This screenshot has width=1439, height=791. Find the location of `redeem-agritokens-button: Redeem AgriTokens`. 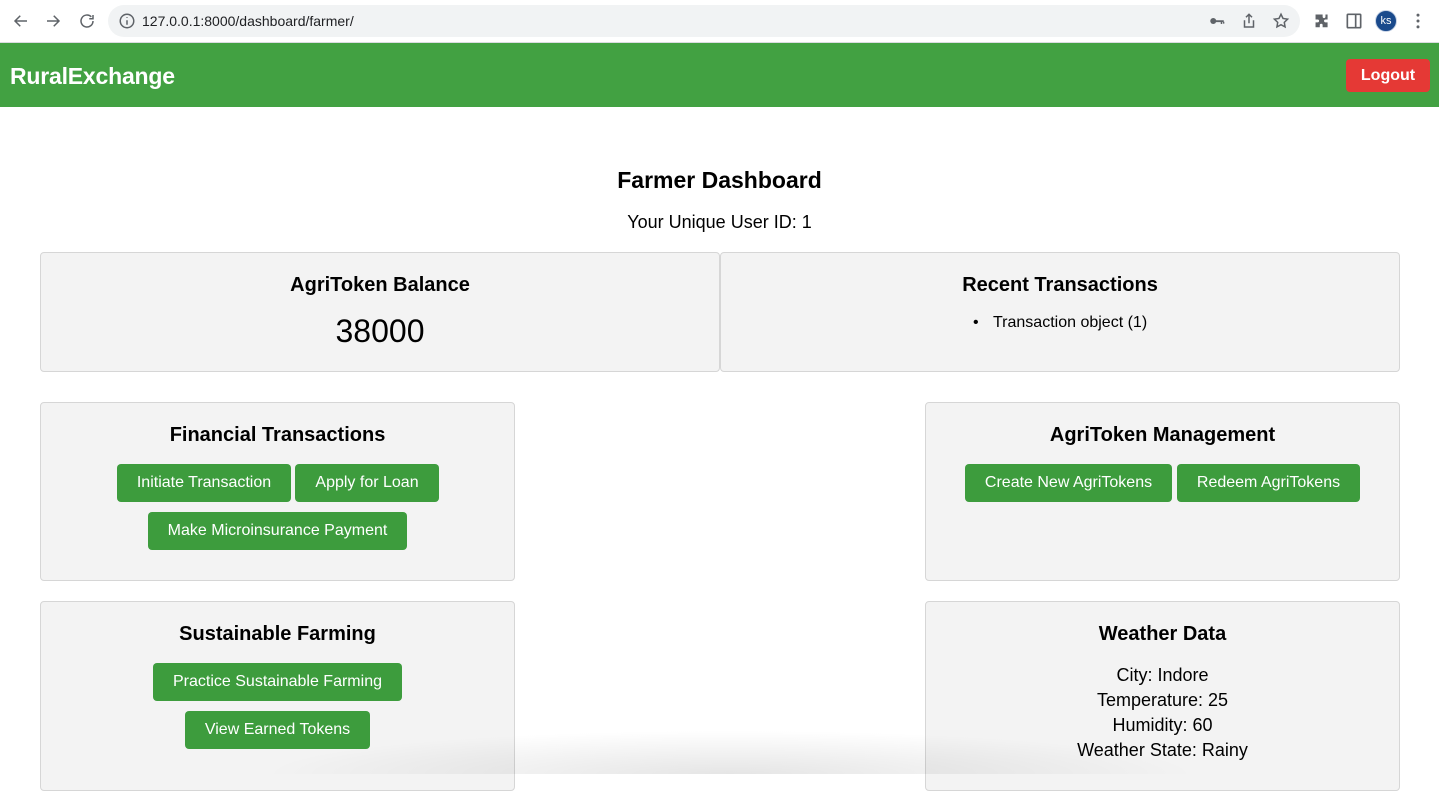

redeem-agritokens-button: Redeem AgriTokens is located at coordinates (1268, 483).